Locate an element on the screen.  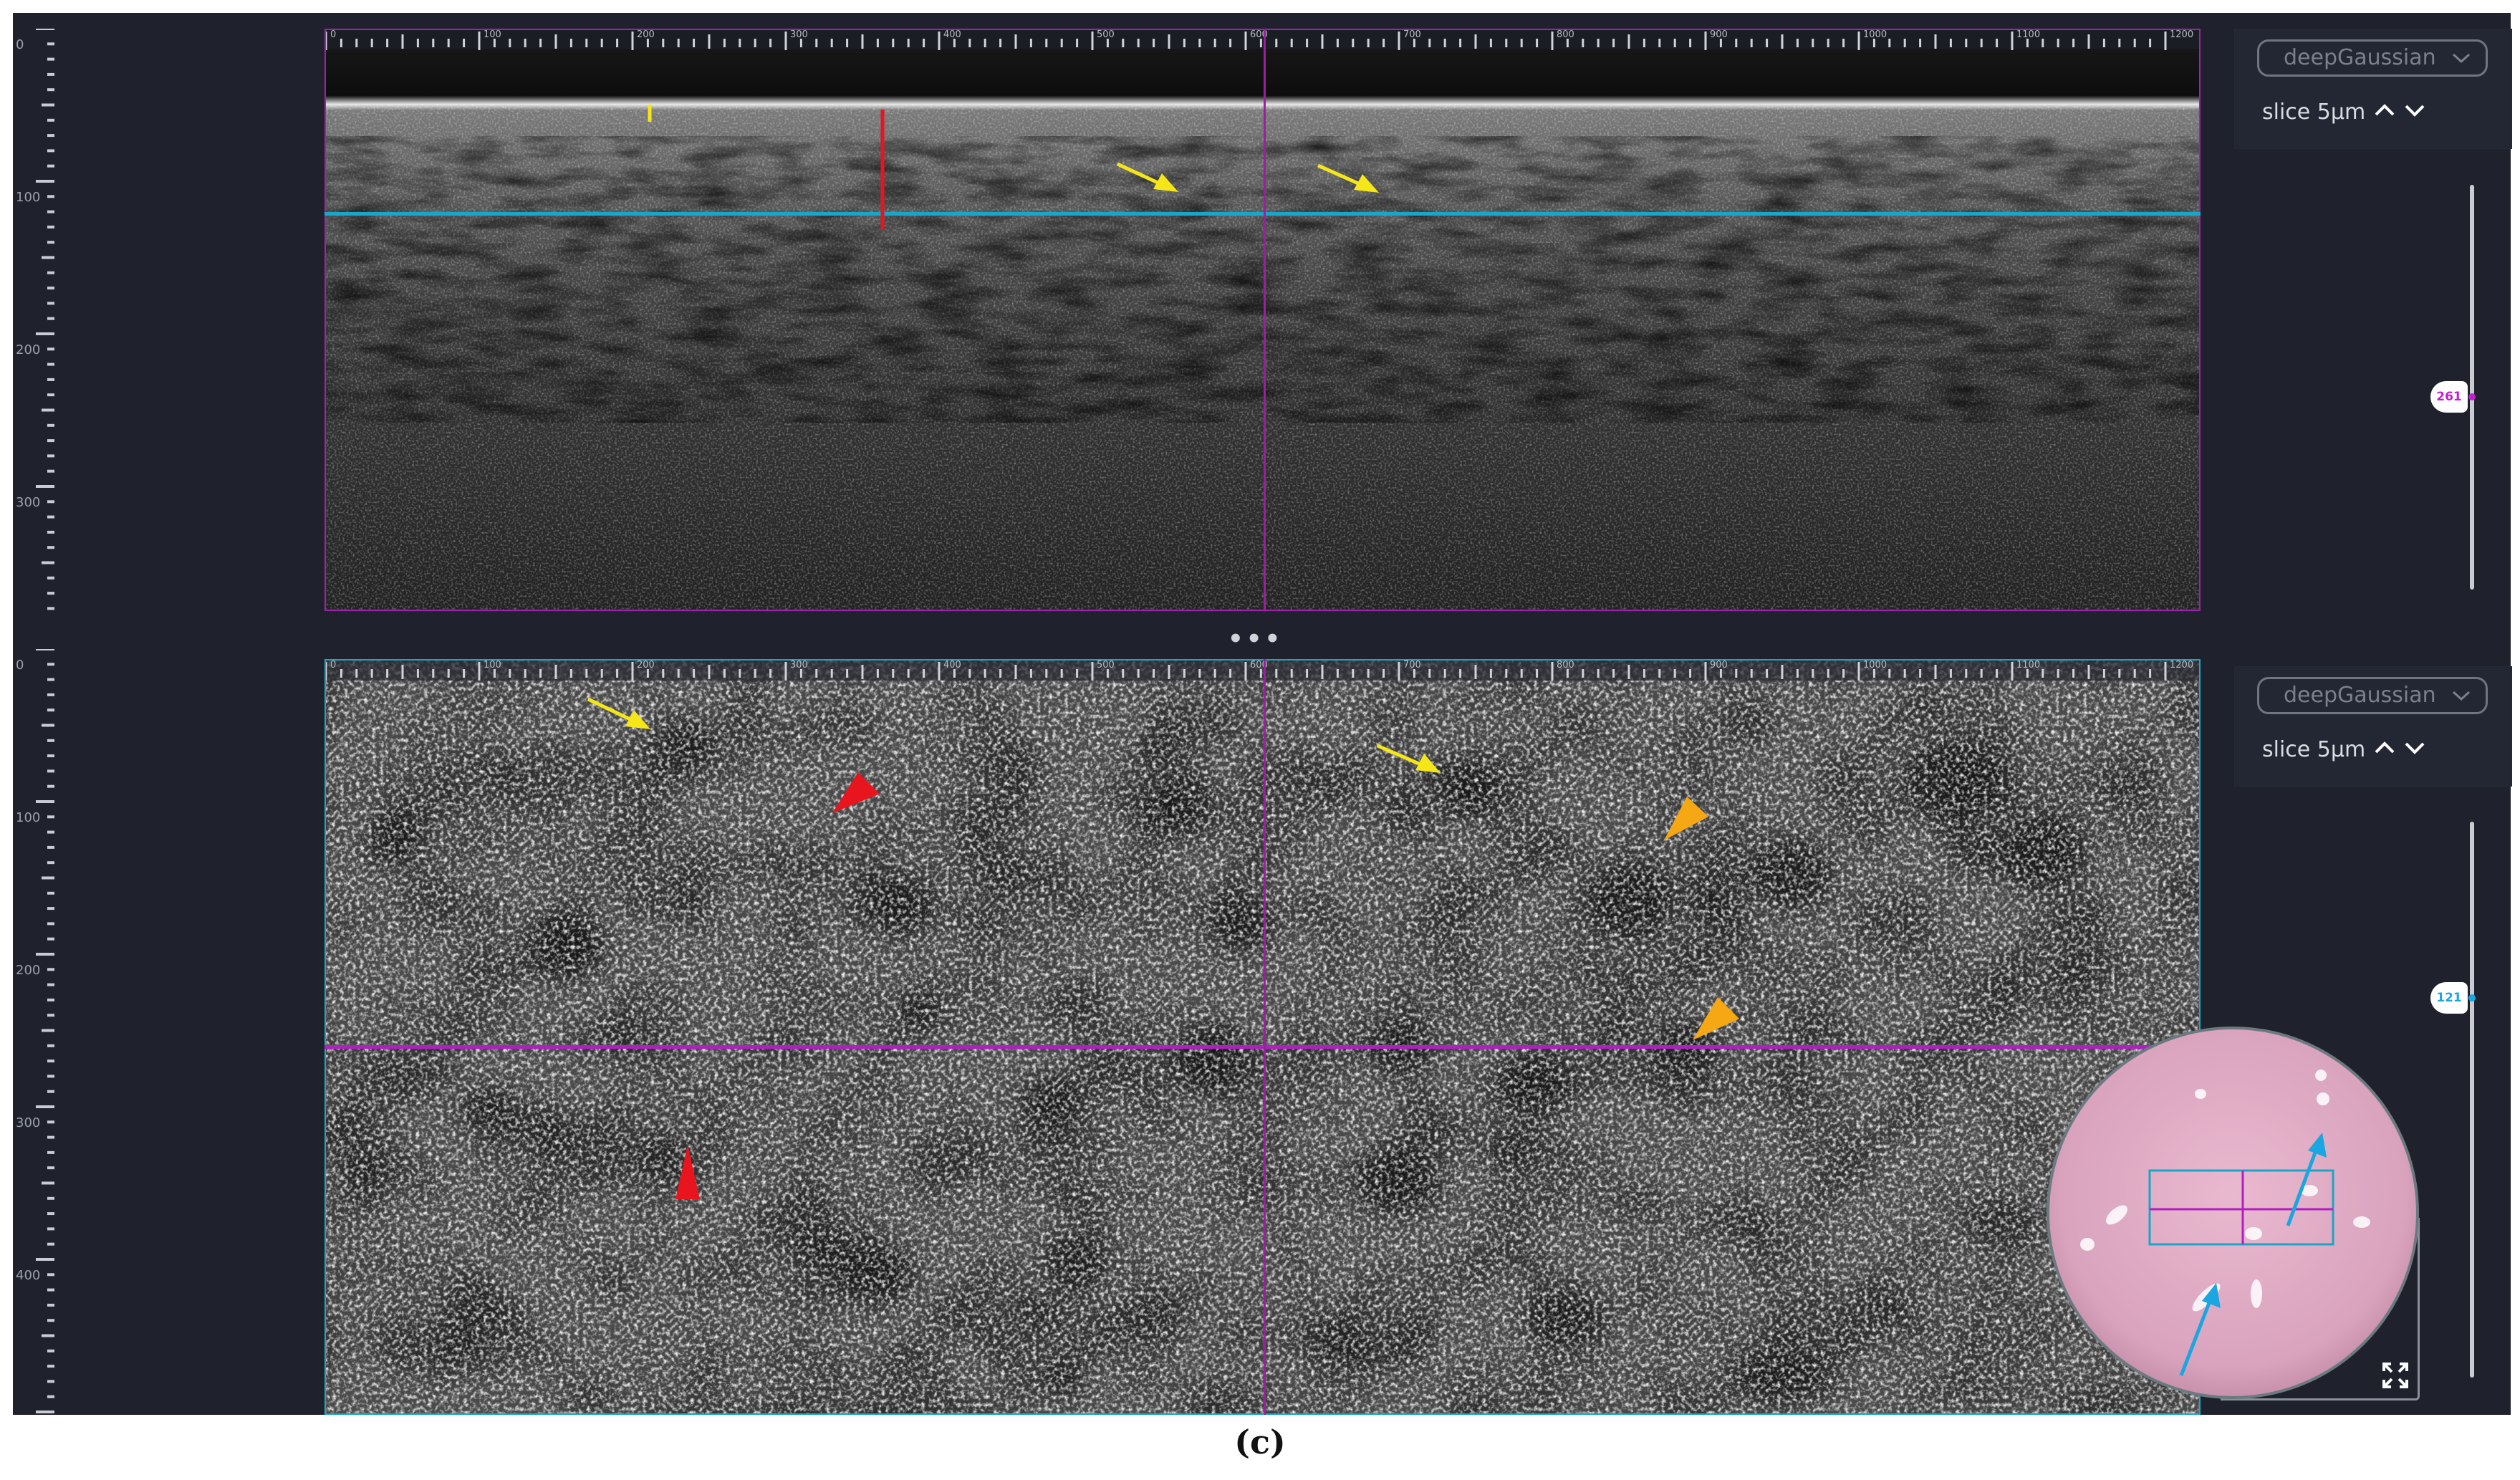
ruler-label: 100 is located at coordinates (28, 197).